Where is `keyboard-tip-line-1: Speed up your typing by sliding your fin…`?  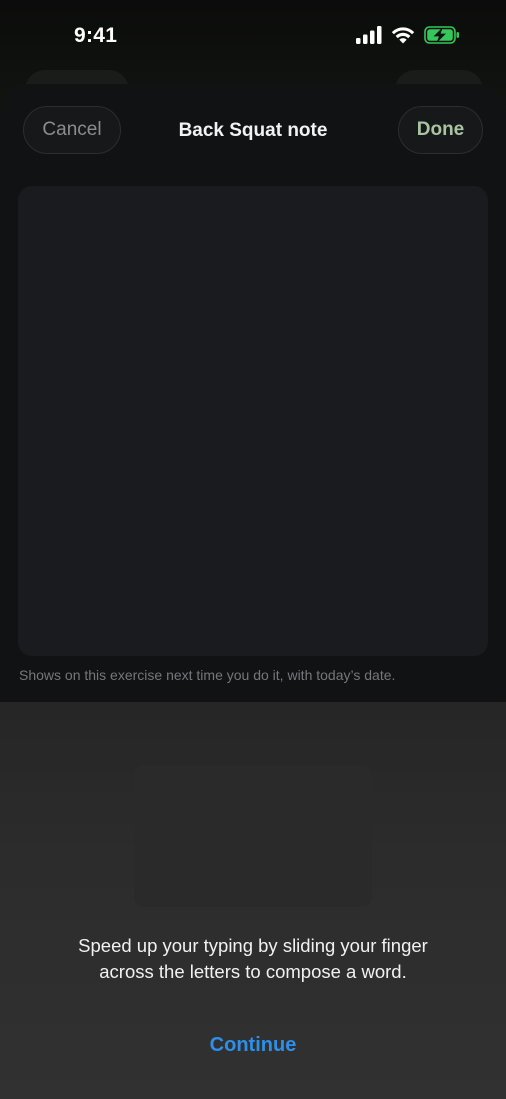
keyboard-tip-line-1: Speed up your typing by sliding your fin… is located at coordinates (253, 945).